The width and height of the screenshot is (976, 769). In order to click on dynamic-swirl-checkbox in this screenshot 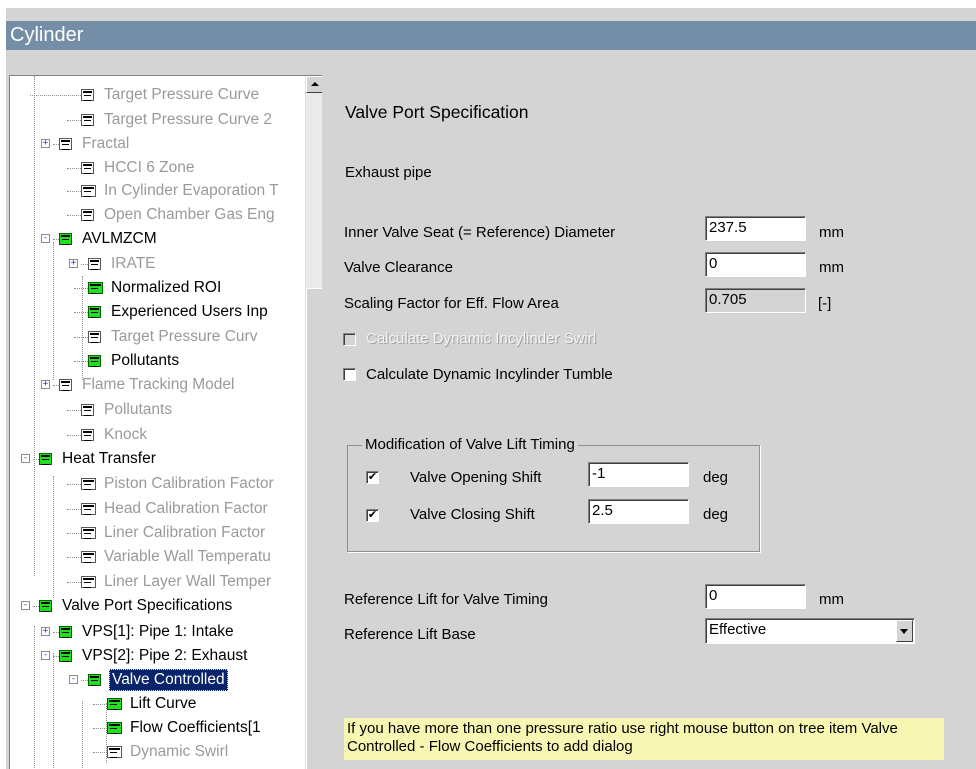, I will do `click(349, 339)`.